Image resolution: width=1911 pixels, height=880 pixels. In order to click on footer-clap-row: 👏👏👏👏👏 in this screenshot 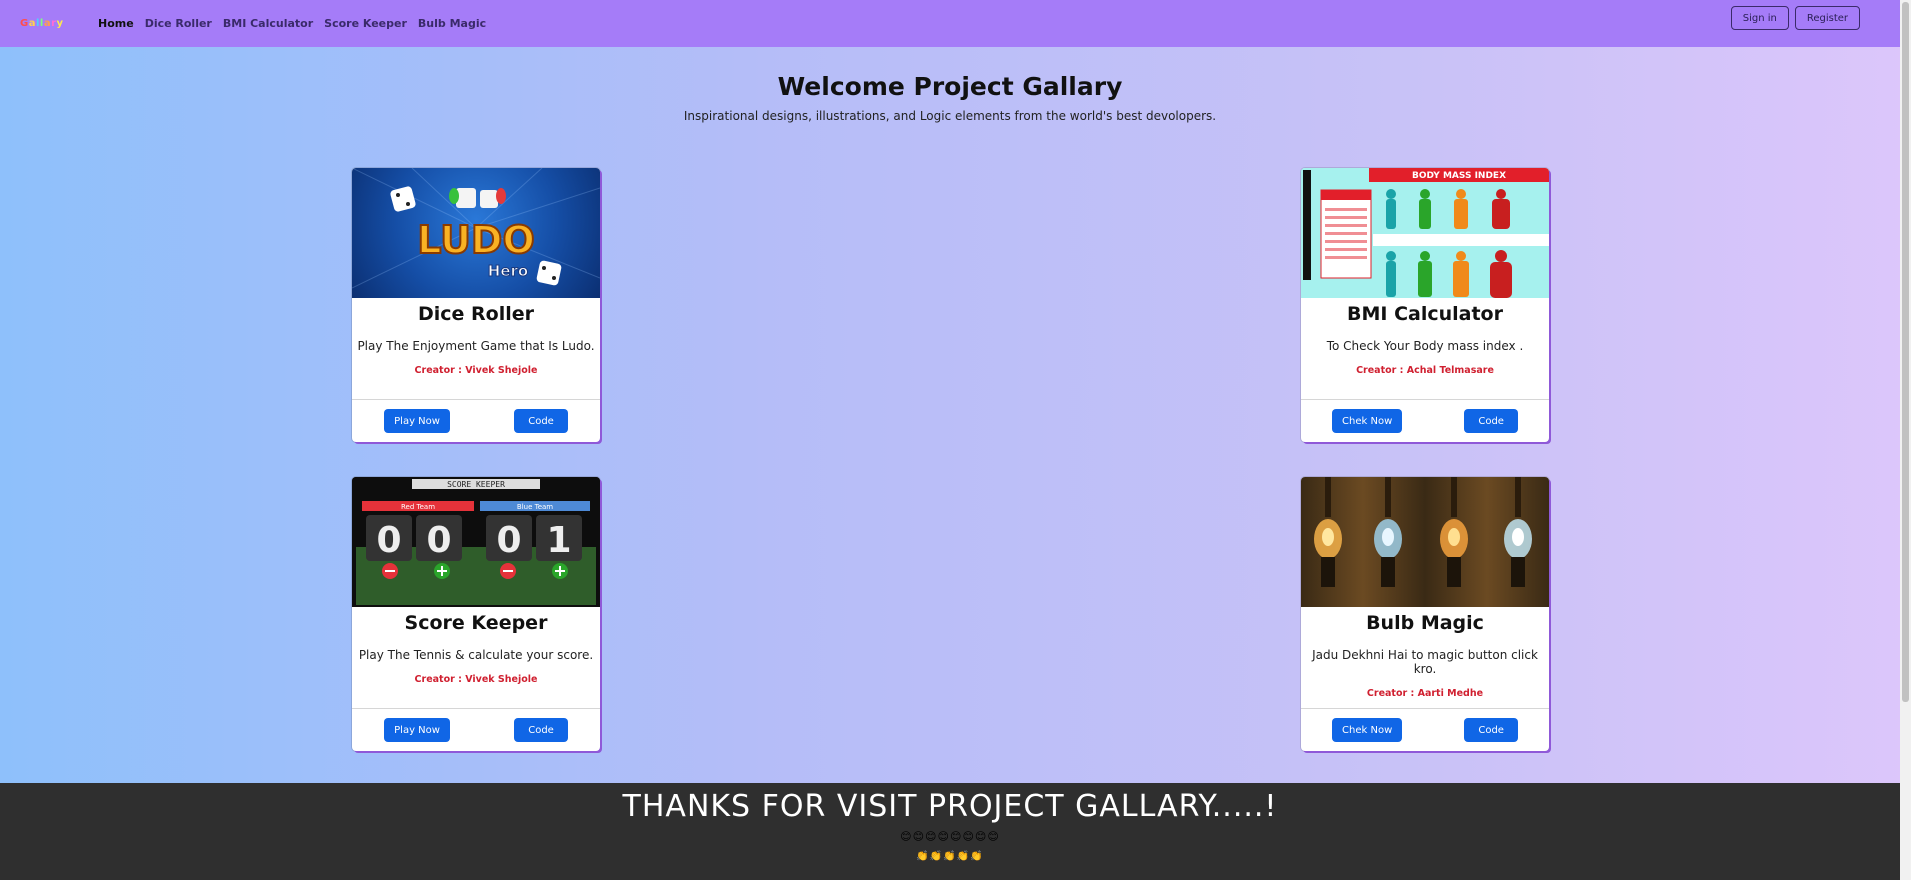, I will do `click(950, 856)`.